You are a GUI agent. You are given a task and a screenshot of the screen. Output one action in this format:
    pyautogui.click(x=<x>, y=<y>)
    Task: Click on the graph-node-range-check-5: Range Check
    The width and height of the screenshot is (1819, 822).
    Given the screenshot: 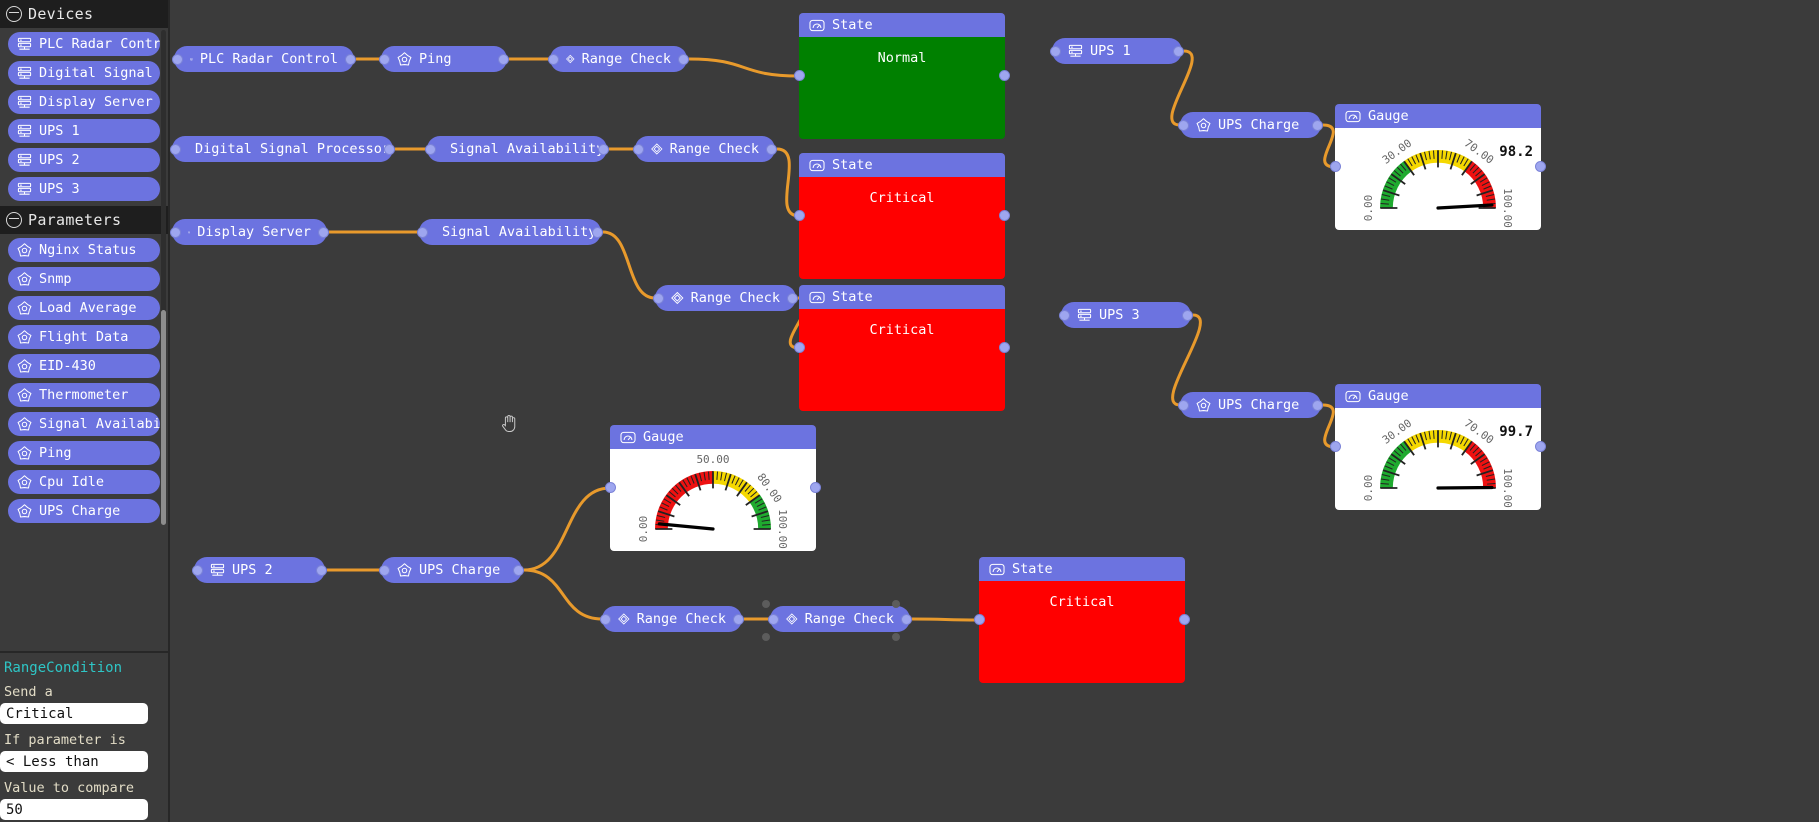 What is the action you would take?
    pyautogui.click(x=840, y=619)
    